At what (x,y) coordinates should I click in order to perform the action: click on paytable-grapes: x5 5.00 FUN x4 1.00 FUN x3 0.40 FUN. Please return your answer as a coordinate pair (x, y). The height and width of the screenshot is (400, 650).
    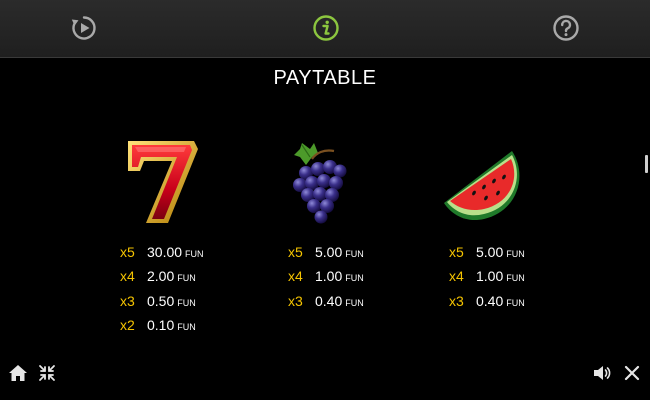
    Looking at the image, I should click on (348, 276).